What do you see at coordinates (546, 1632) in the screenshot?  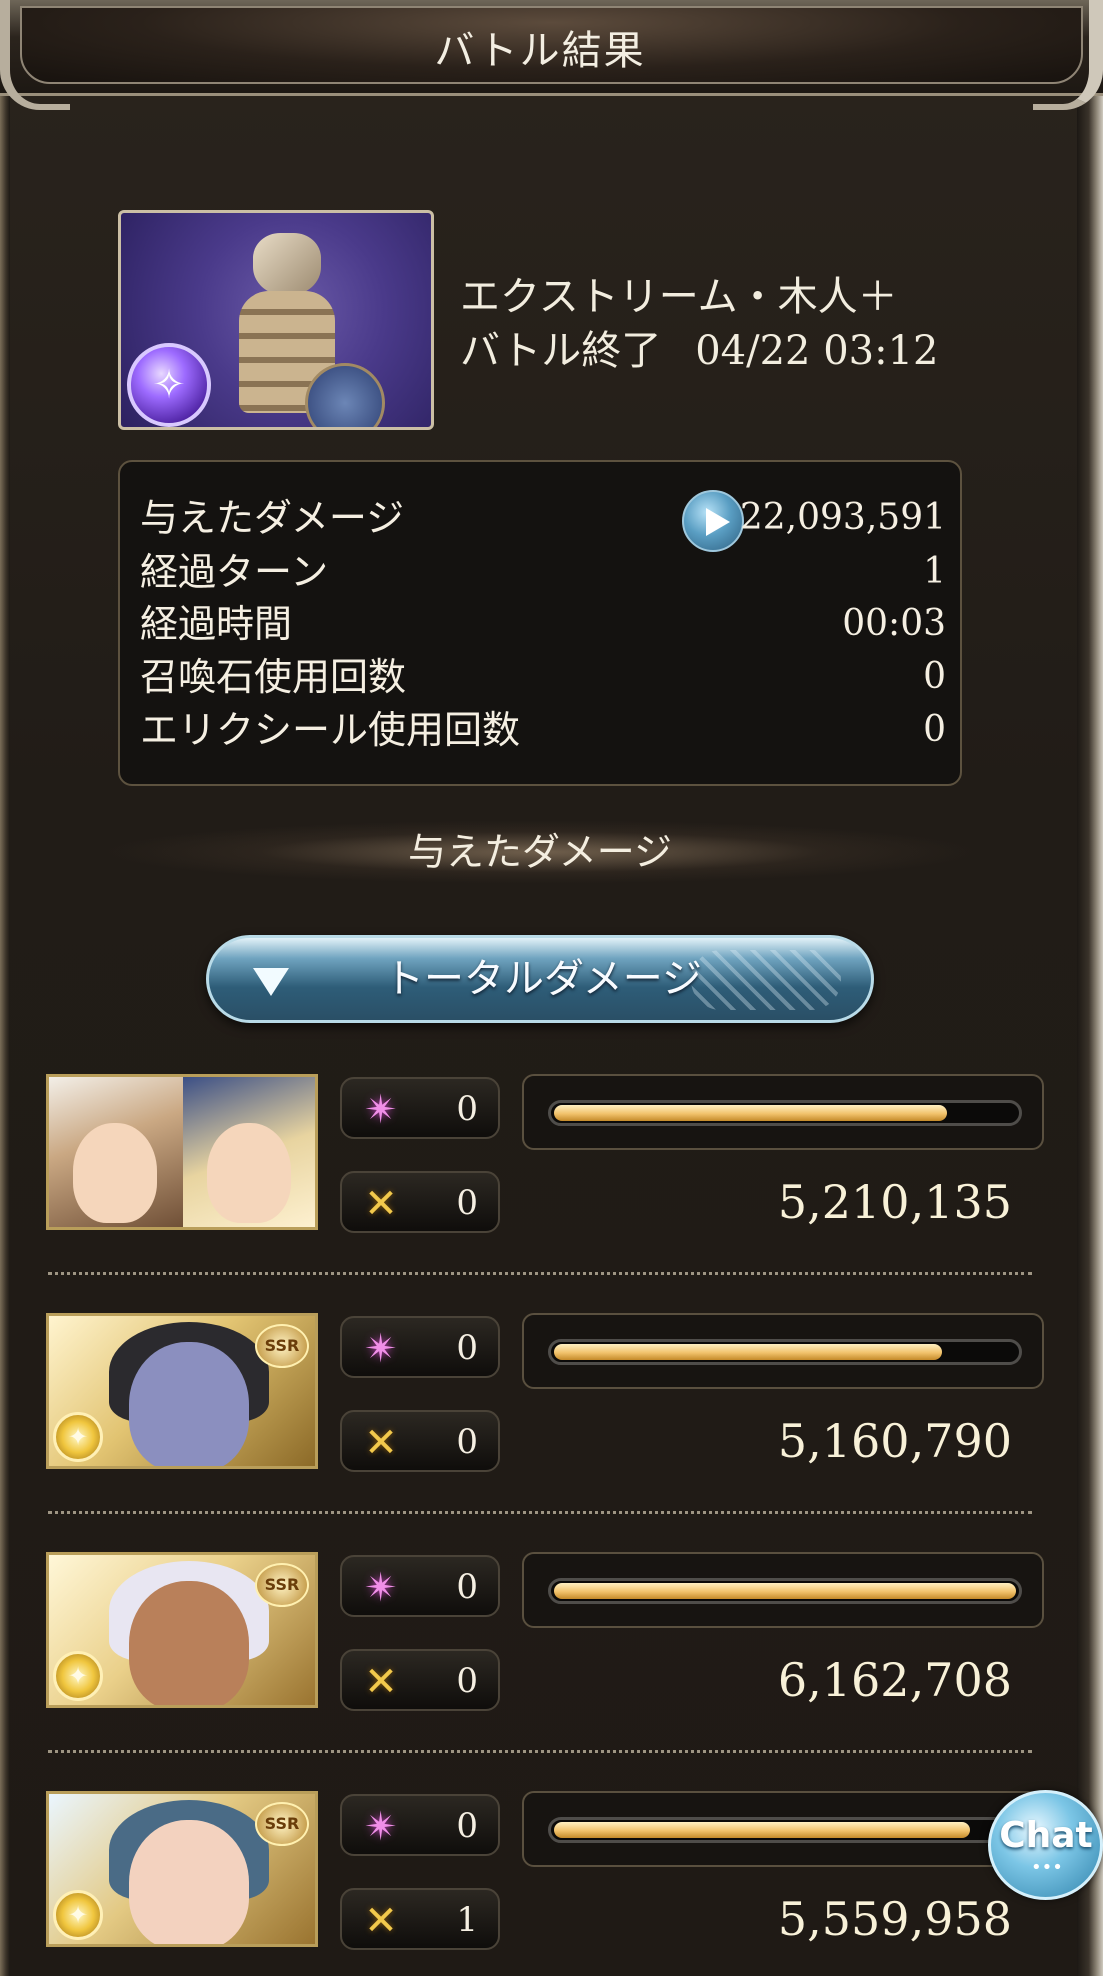 I see `character-row: SSR ✴ 0 ✕ 0 6,162,708` at bounding box center [546, 1632].